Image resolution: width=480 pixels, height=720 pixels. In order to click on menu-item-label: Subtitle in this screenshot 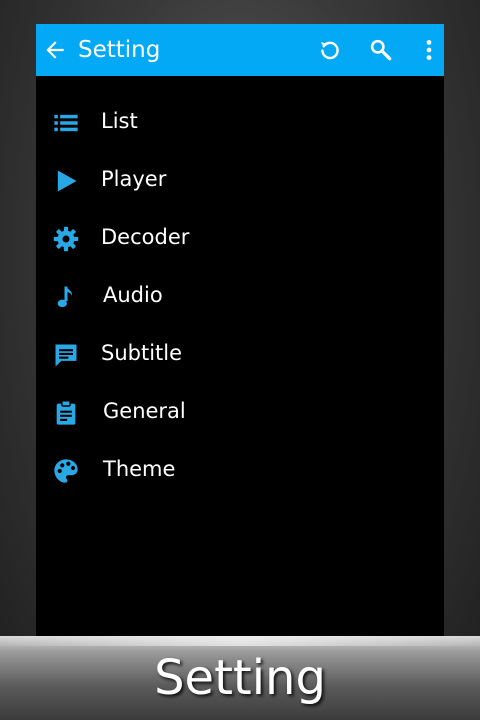, I will do `click(142, 353)`.